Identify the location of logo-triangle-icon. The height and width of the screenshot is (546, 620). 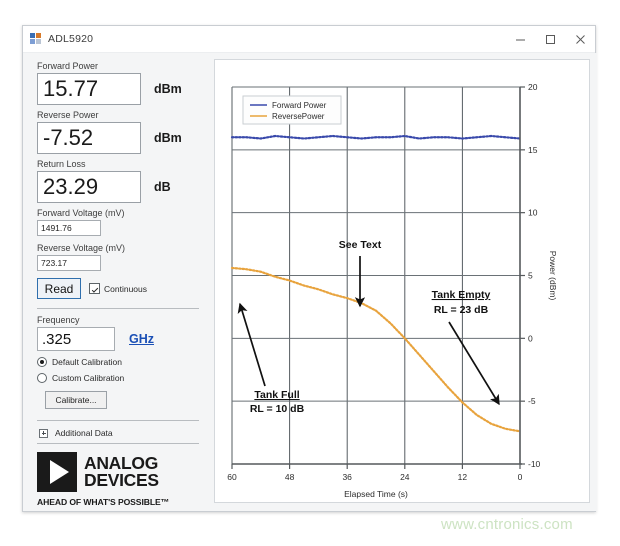
(57, 472).